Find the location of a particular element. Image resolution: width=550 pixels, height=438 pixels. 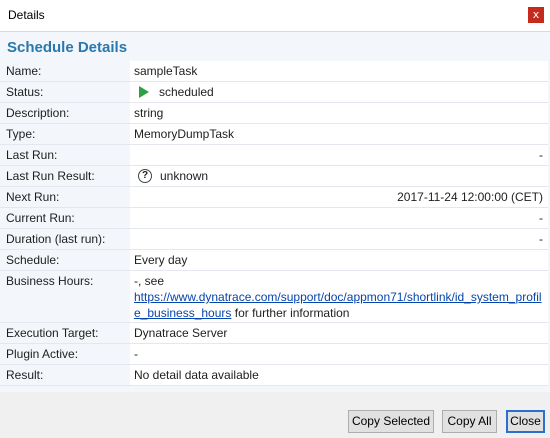

value-text: unknown is located at coordinates (184, 176).